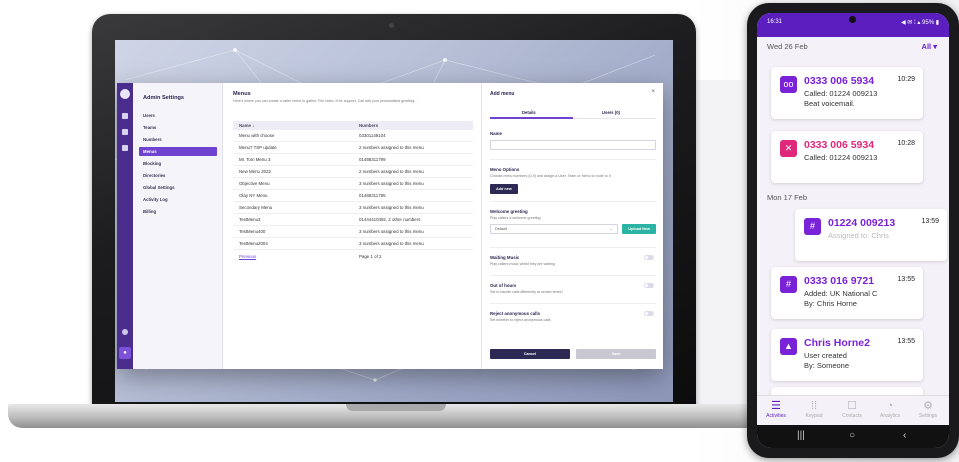 Image resolution: width=959 pixels, height=462 pixels. Describe the element at coordinates (353, 220) in the screenshot. I see `table-row: TestMenu3 01444410492, 2 other numbers` at that location.